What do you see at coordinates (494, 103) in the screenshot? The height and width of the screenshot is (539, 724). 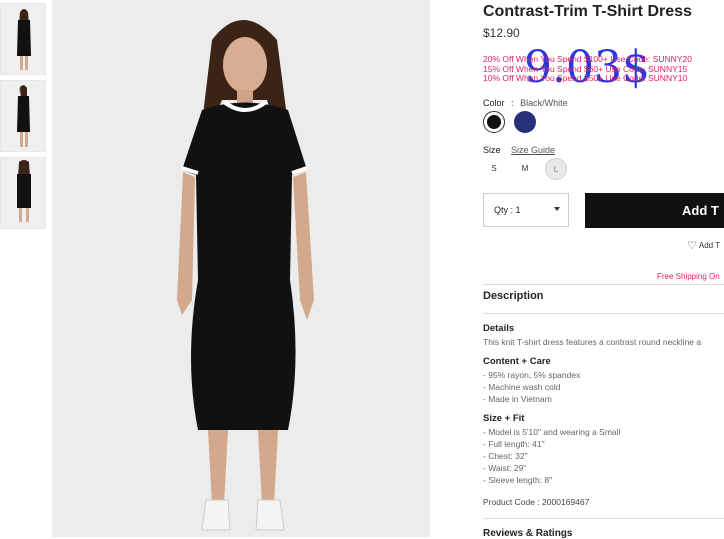 I see `color-label: Color` at bounding box center [494, 103].